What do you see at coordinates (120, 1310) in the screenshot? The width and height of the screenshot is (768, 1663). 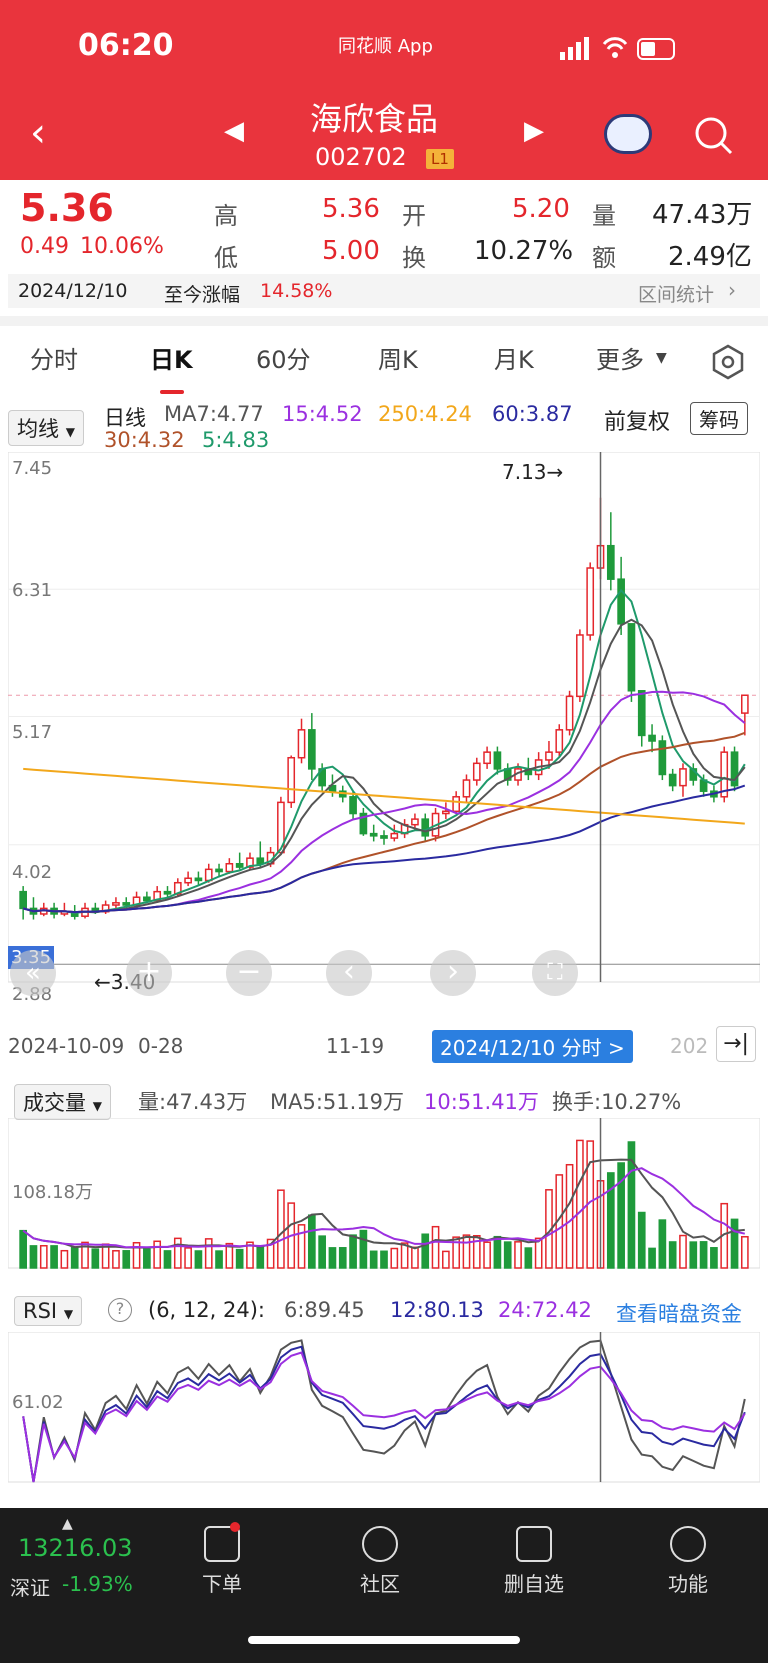 I see `help-icon: ?` at bounding box center [120, 1310].